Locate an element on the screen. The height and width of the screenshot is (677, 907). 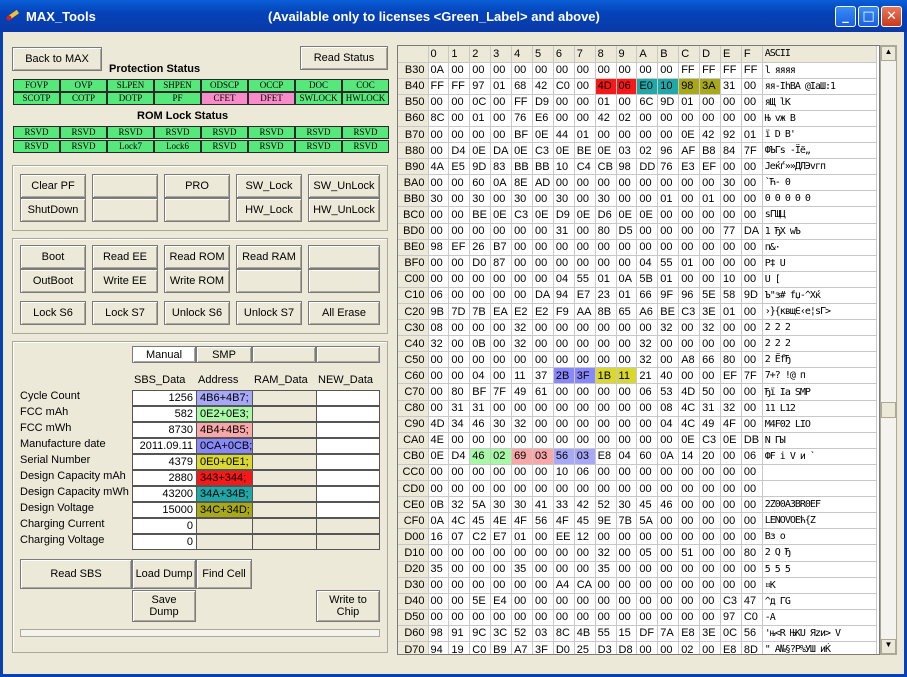
hex-byte-cell: 8B is located at coordinates (606, 312).